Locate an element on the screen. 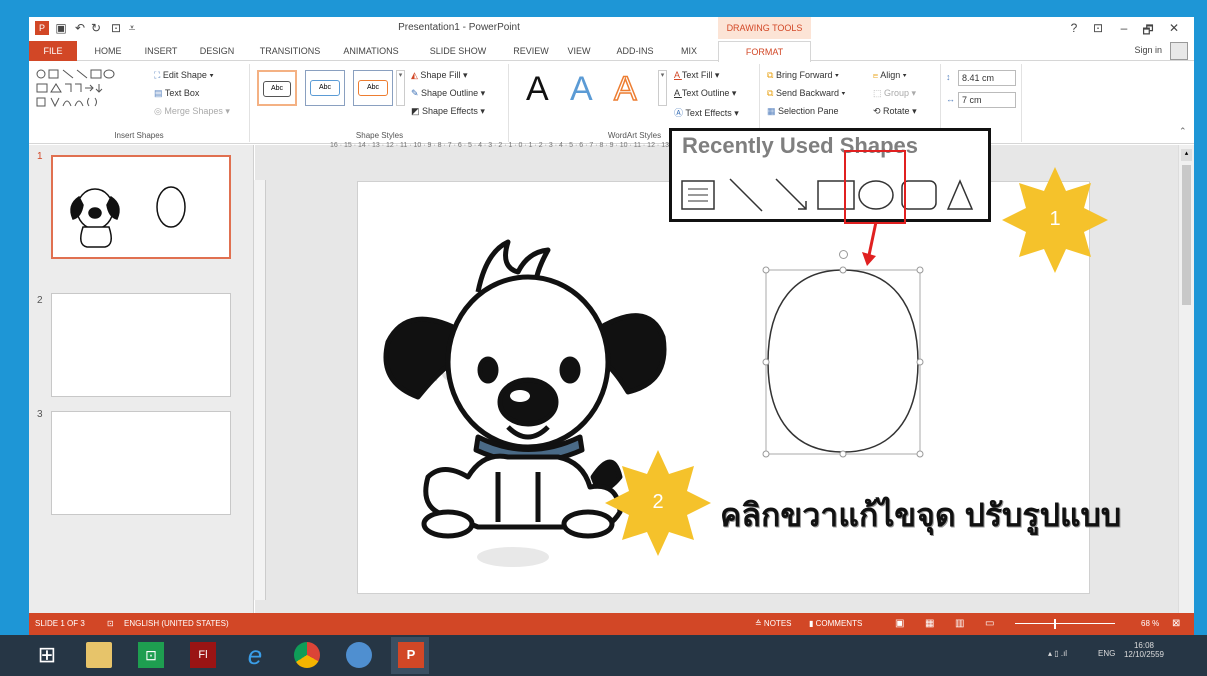 The height and width of the screenshot is (676, 1207). shape-style-3: Abc is located at coordinates (373, 88).